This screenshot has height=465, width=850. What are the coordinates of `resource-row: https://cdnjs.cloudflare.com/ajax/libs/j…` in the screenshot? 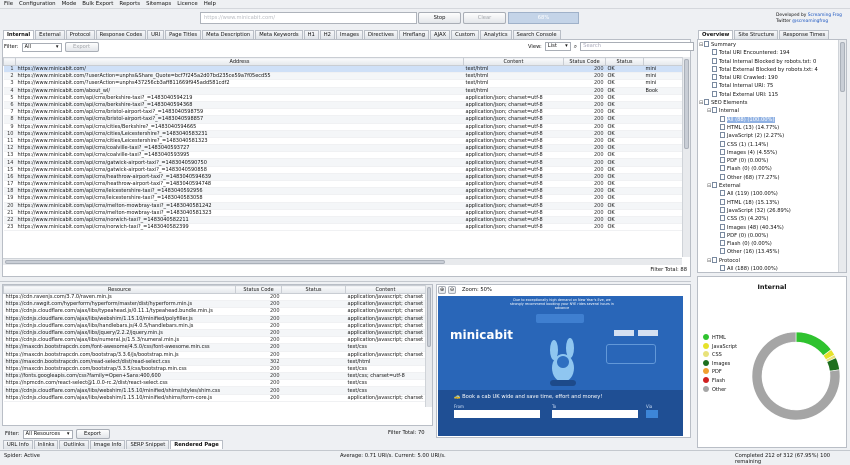 It's located at (214, 333).